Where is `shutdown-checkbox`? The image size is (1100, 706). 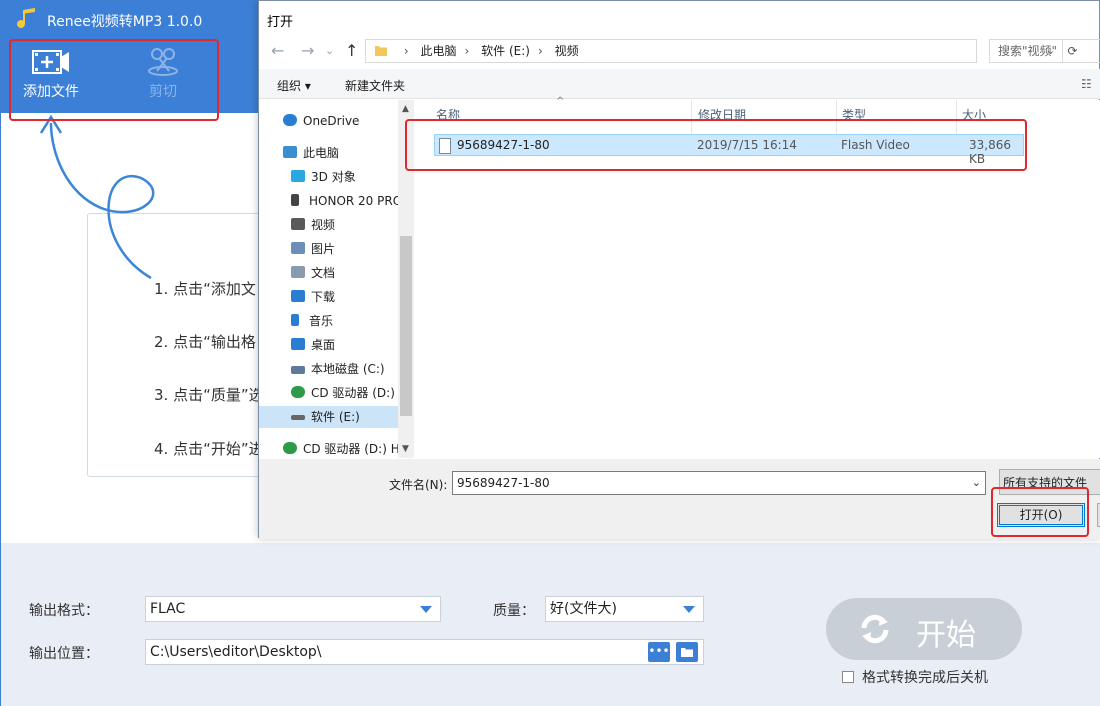 shutdown-checkbox is located at coordinates (848, 677).